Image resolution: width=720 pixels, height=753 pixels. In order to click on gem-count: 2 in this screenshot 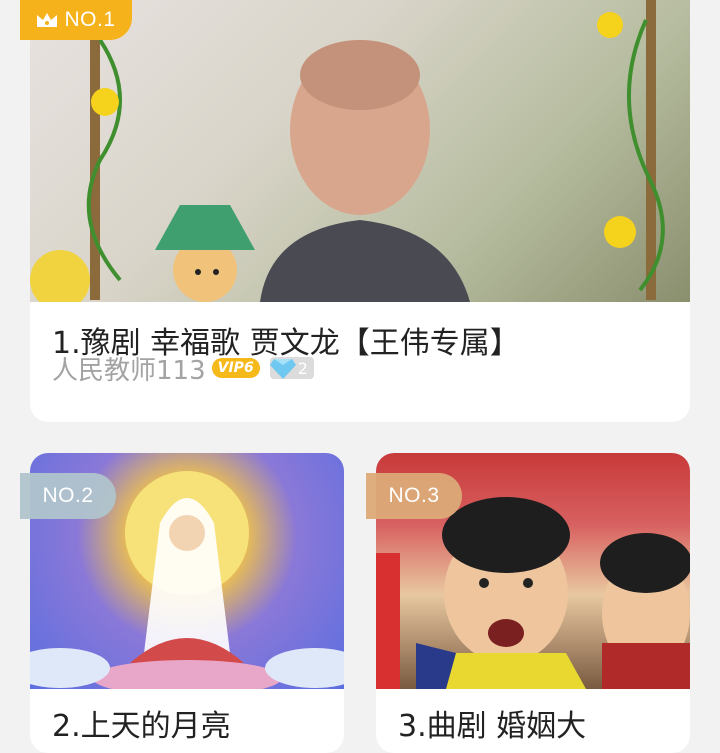, I will do `click(302, 368)`.